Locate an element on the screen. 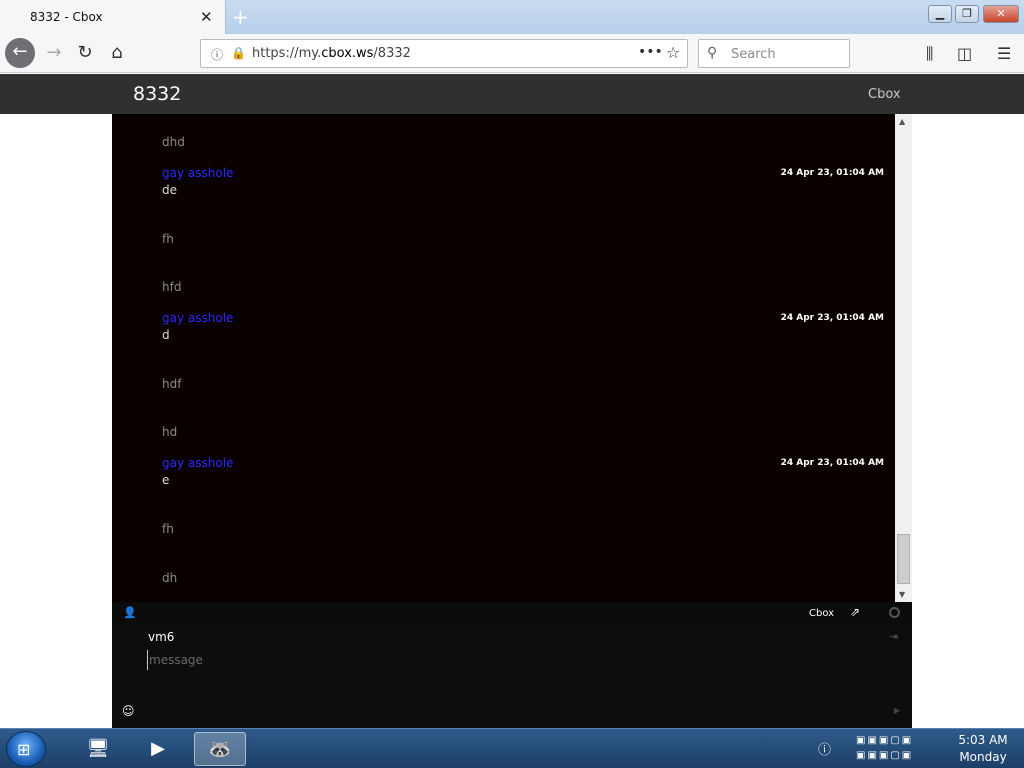 The image size is (1024, 768). reload-icon: ↻ is located at coordinates (85, 53).